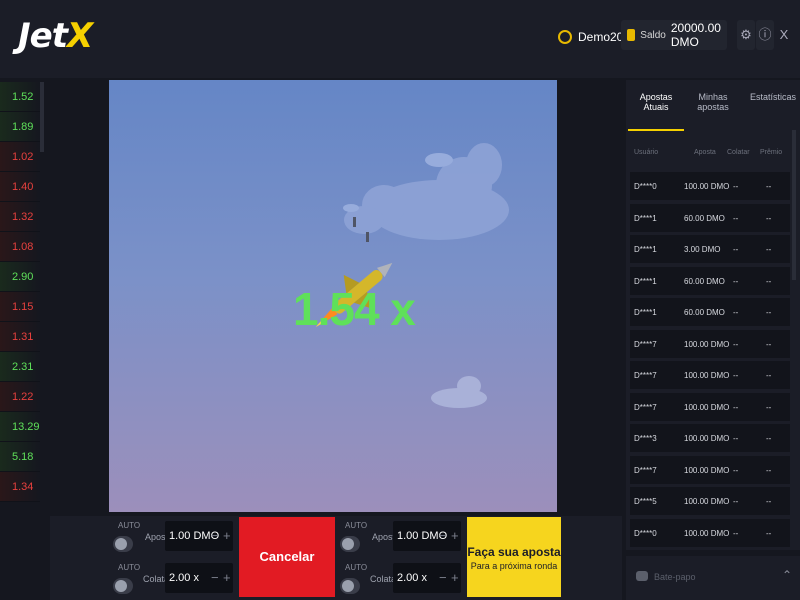  I want to click on cloud-low, so click(459, 392).